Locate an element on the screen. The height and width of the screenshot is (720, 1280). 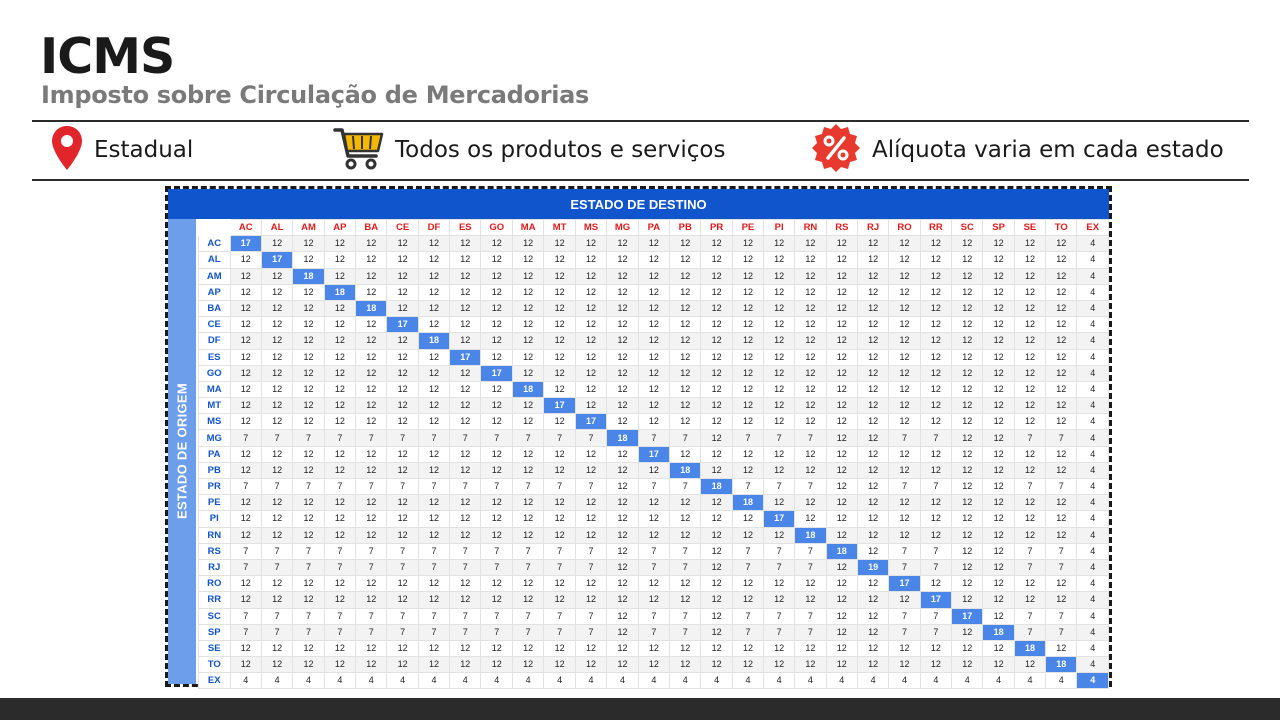
row-header-go: GO is located at coordinates (214, 373).